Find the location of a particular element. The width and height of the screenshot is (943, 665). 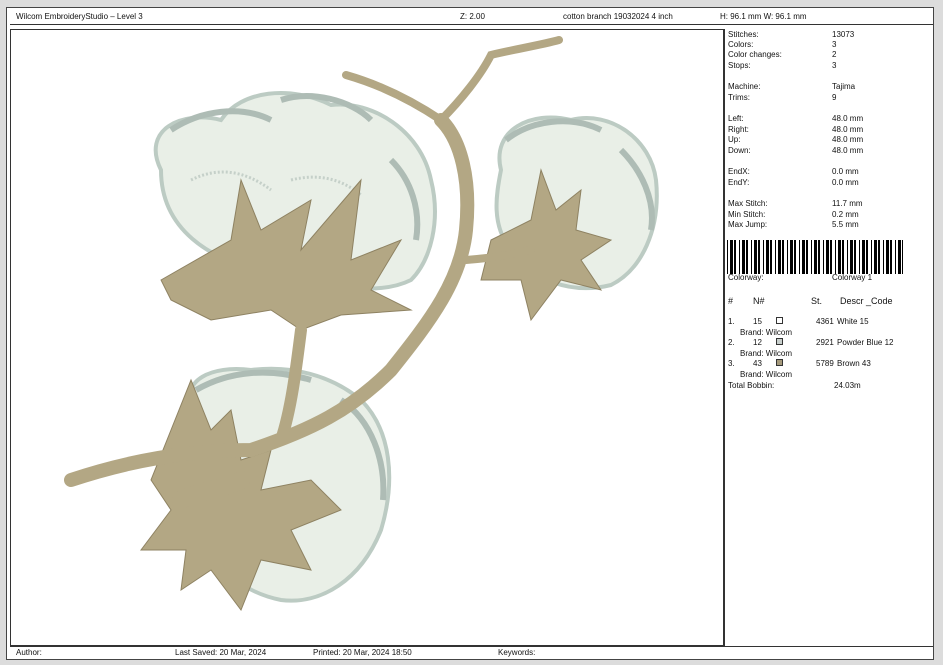

thread-row-n: 15 is located at coordinates (757, 321).